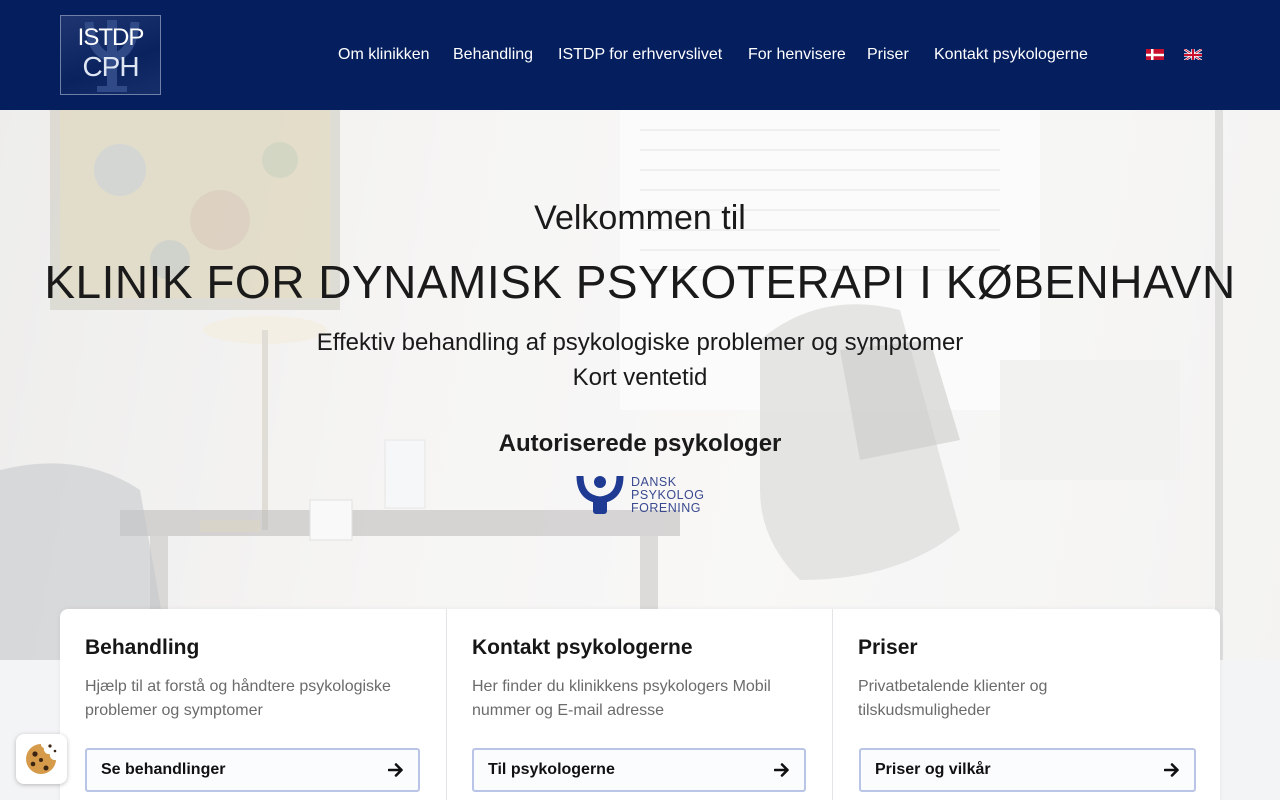 This screenshot has width=1280, height=800. What do you see at coordinates (888, 647) in the screenshot?
I see `card-title: Priser` at bounding box center [888, 647].